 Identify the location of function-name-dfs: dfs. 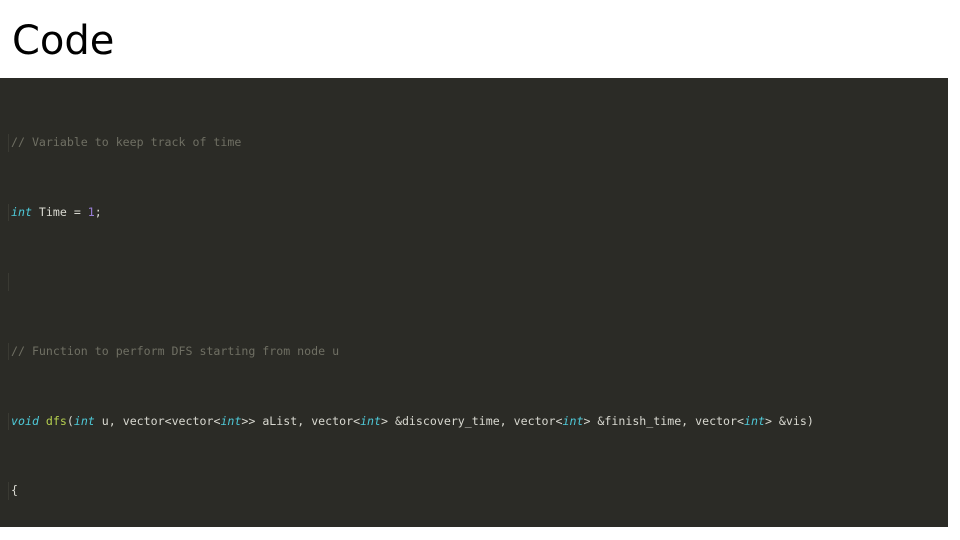
(56, 420).